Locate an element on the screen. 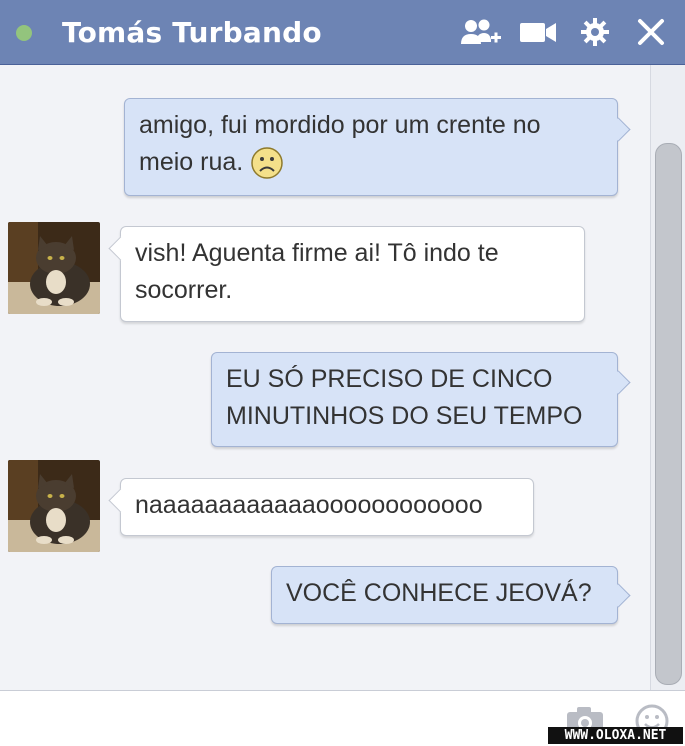 This screenshot has height=746, width=685. message-bubble-sent: VOCÊ CONHECE JEOVÁ? is located at coordinates (444, 595).